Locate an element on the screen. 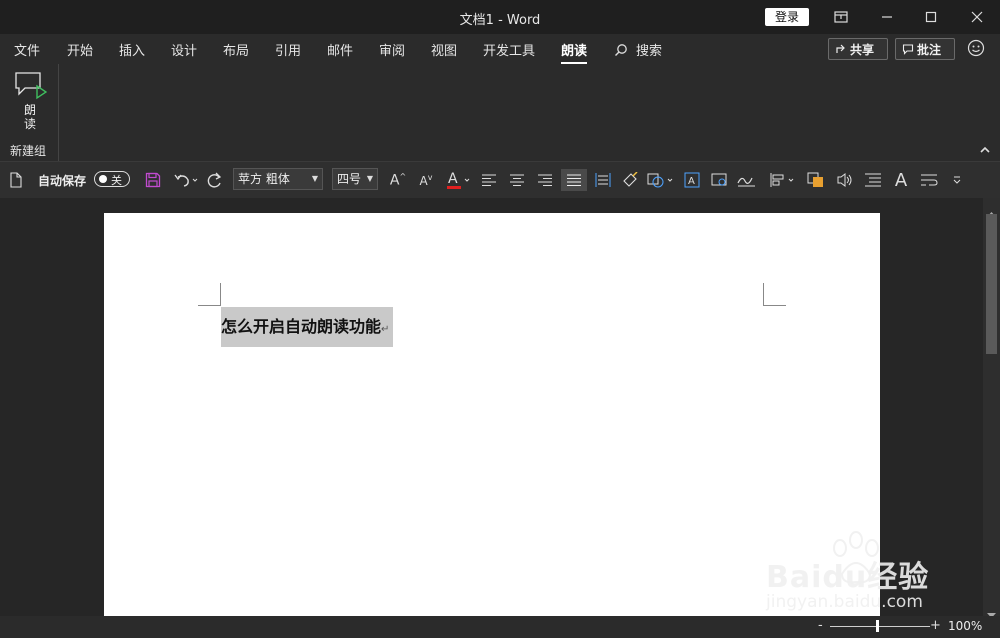 This screenshot has height=638, width=1000. bring-forward-icon is located at coordinates (816, 180).